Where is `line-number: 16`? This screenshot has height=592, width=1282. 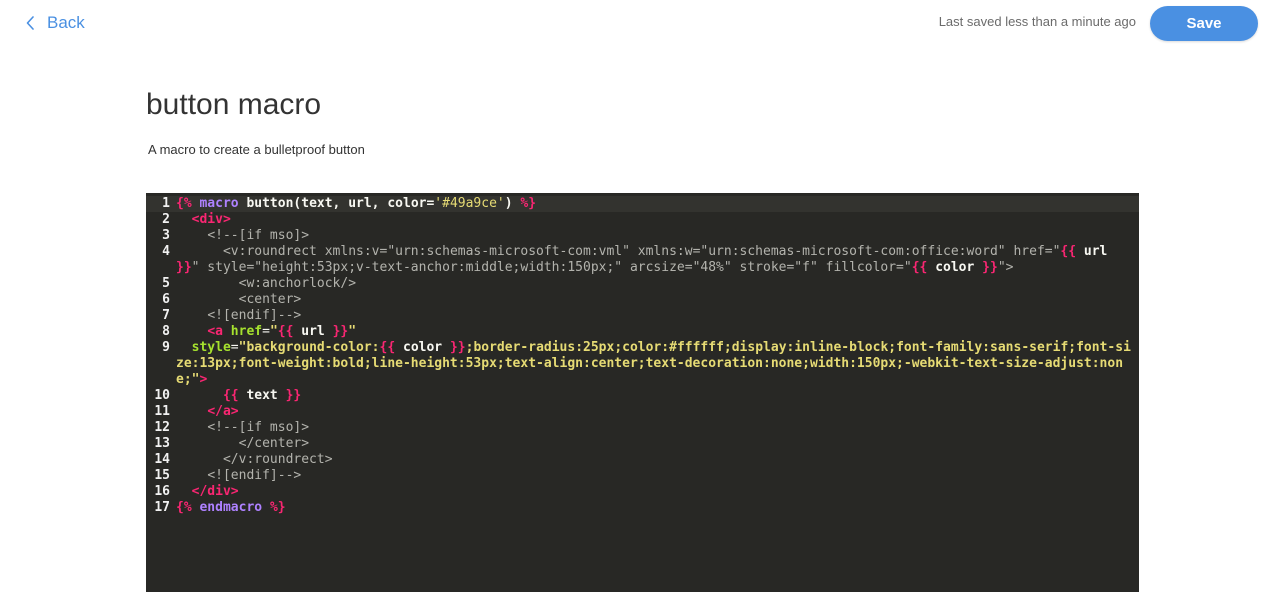
line-number: 16 is located at coordinates (162, 491).